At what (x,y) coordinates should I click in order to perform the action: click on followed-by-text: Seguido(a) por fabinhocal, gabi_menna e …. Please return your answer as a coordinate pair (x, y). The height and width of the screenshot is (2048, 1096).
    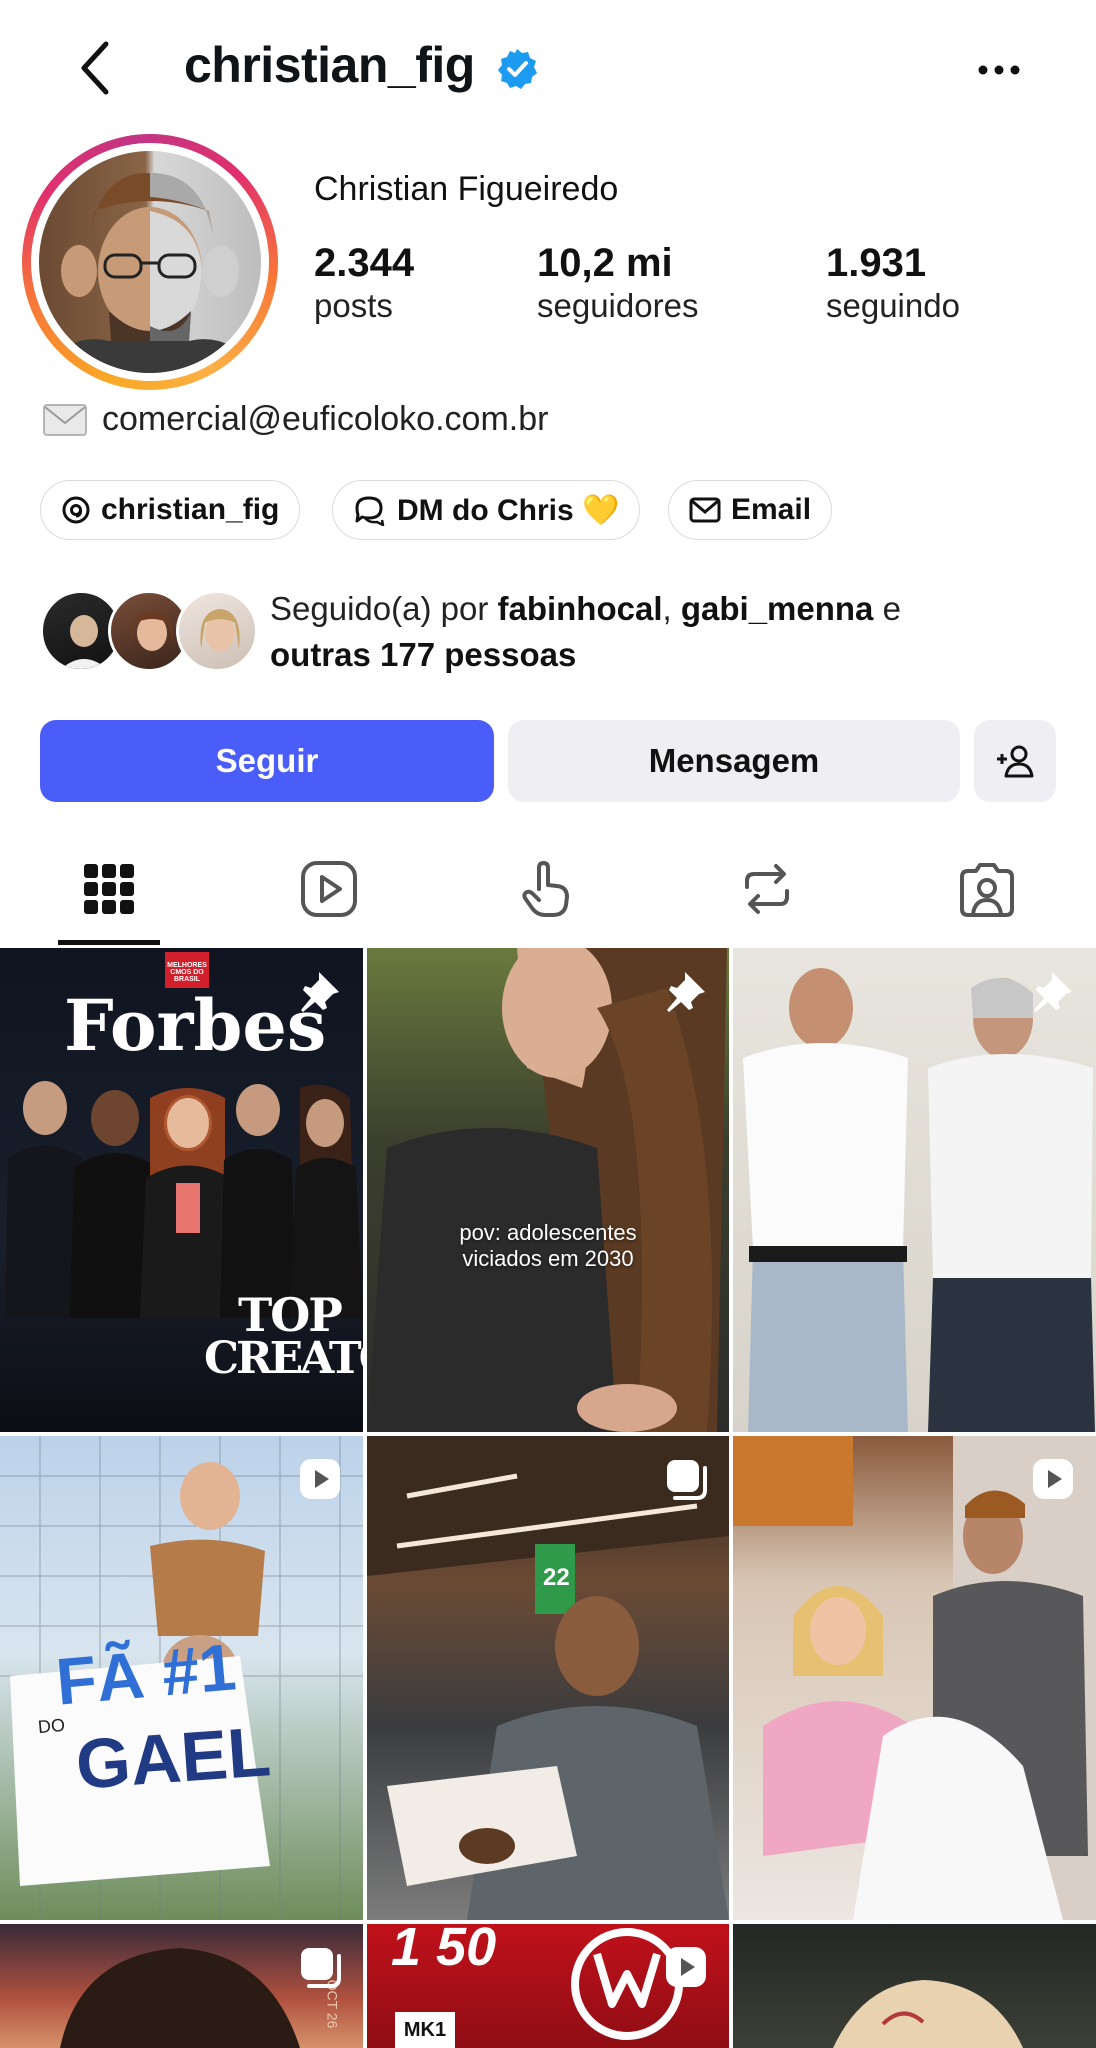
    Looking at the image, I should click on (585, 631).